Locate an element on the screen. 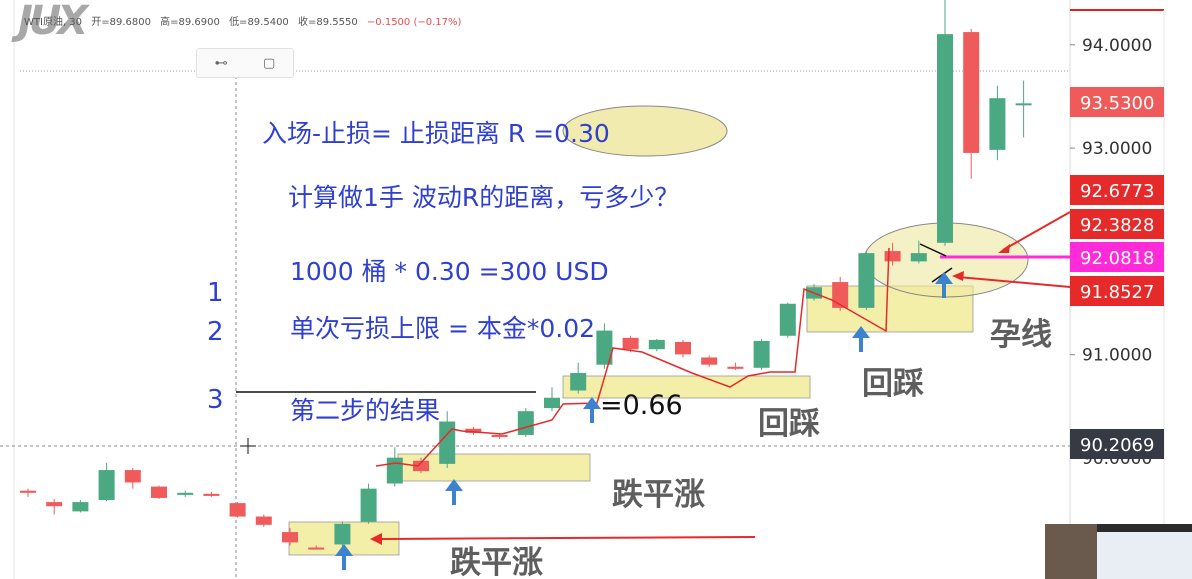 This screenshot has width=1192, height=579. screen-thumbnail is located at coordinates (1144, 555).